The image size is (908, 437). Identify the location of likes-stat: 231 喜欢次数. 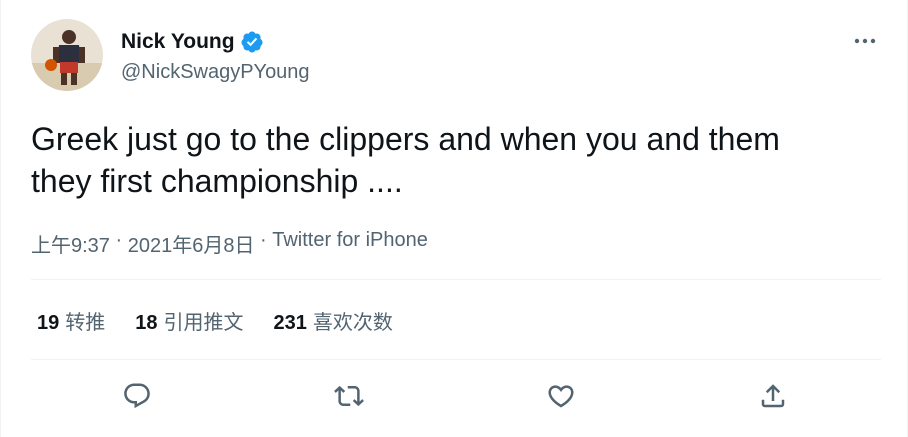
(333, 320).